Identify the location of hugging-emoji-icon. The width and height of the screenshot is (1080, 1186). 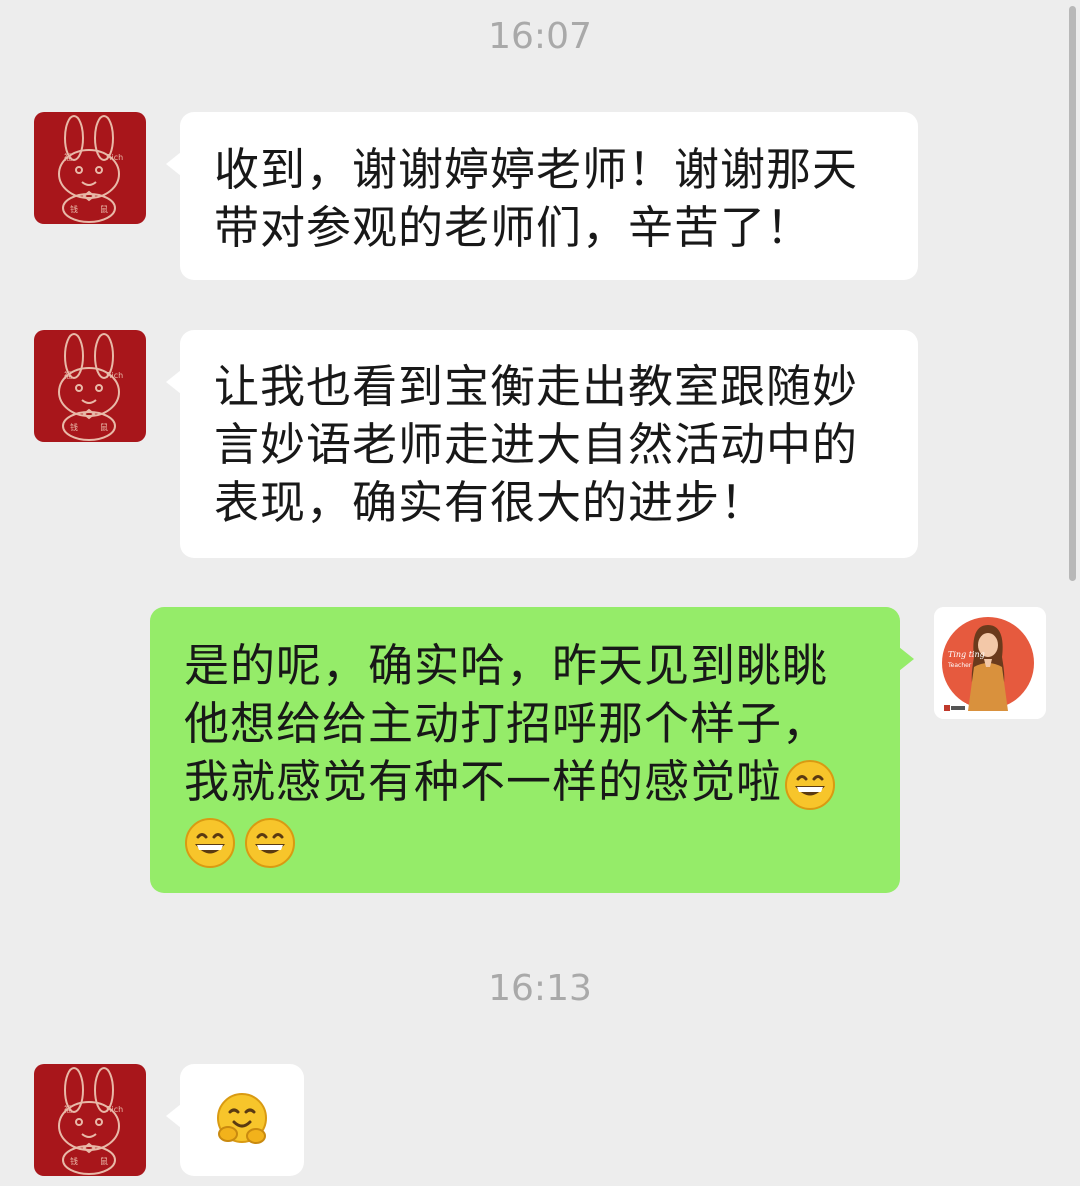
(242, 1118).